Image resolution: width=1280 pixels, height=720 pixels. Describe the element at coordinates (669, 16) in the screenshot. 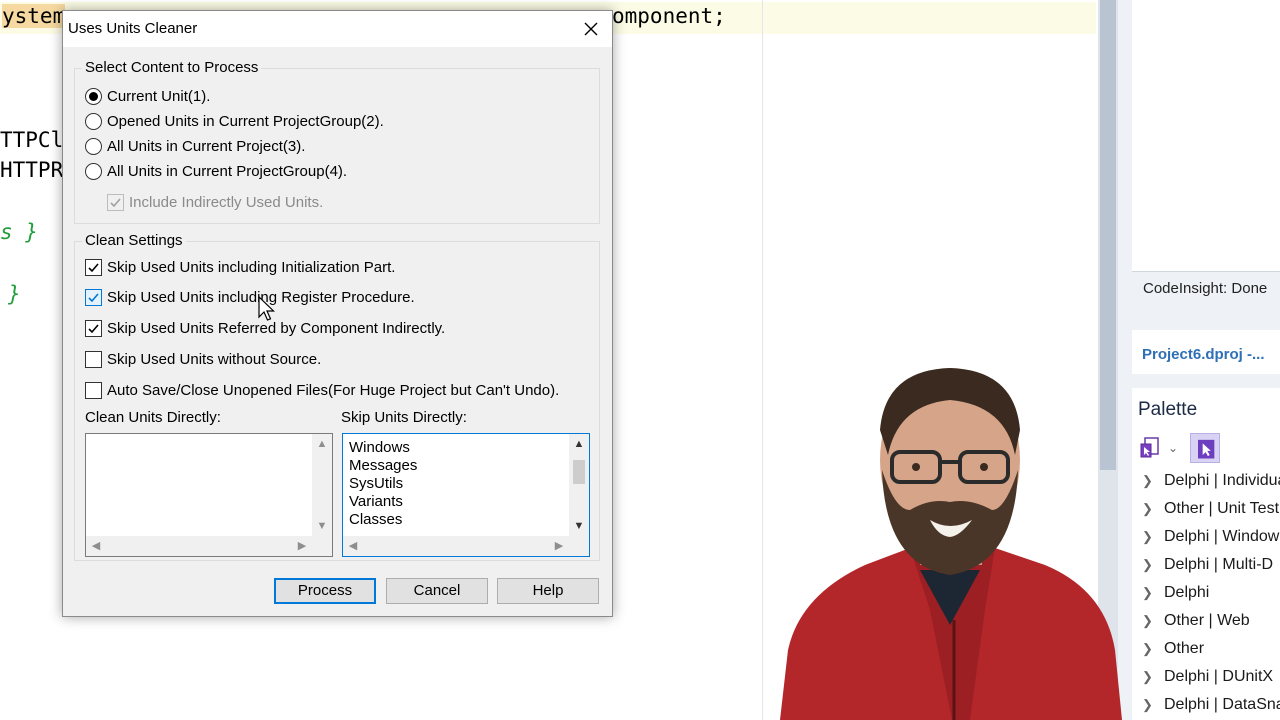

I see `code-line-1-tail: omponent;` at that location.